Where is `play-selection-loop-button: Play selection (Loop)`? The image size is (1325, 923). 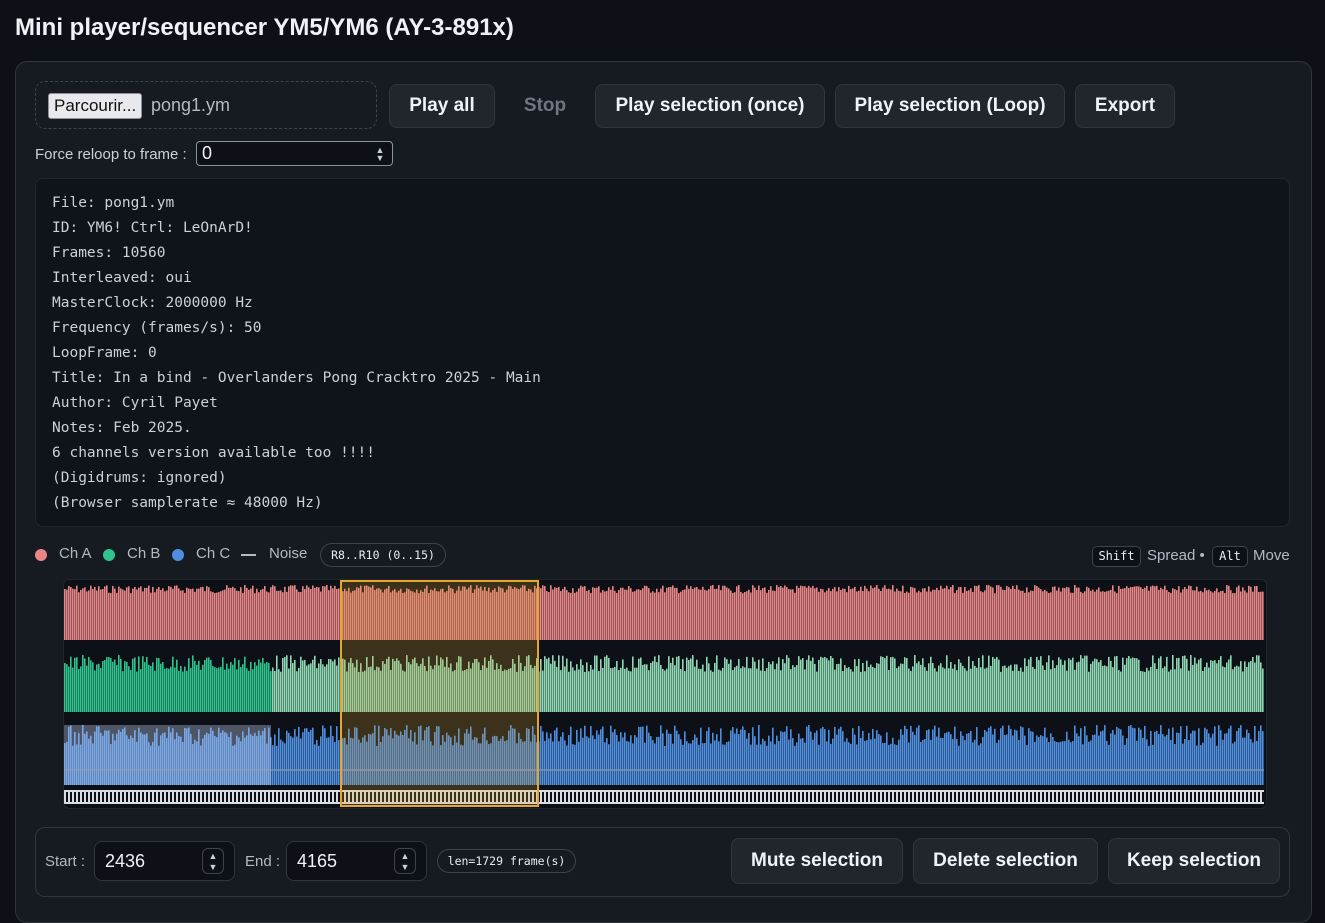
play-selection-loop-button: Play selection (Loop) is located at coordinates (950, 106).